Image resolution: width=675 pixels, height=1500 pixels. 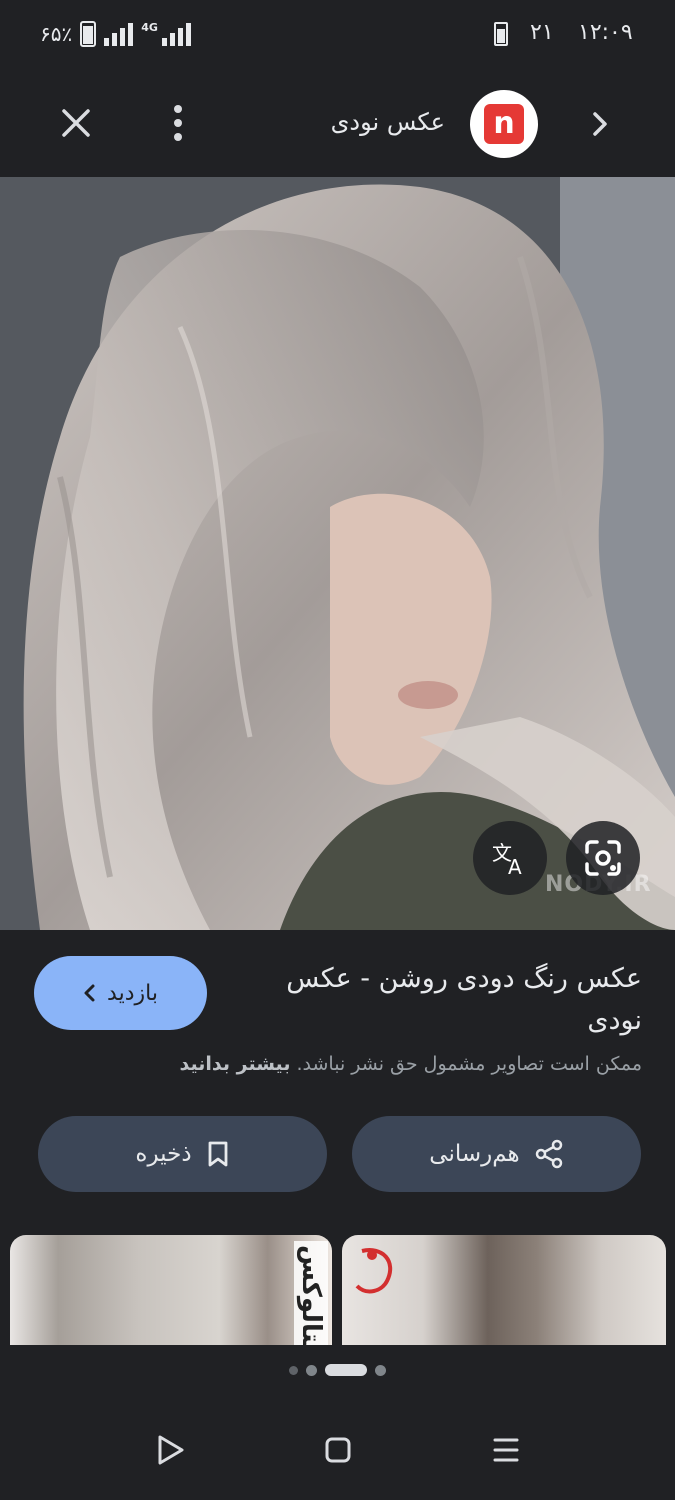 I want to click on thumbnail-caption: ویتالوکس, so click(x=311, y=1293).